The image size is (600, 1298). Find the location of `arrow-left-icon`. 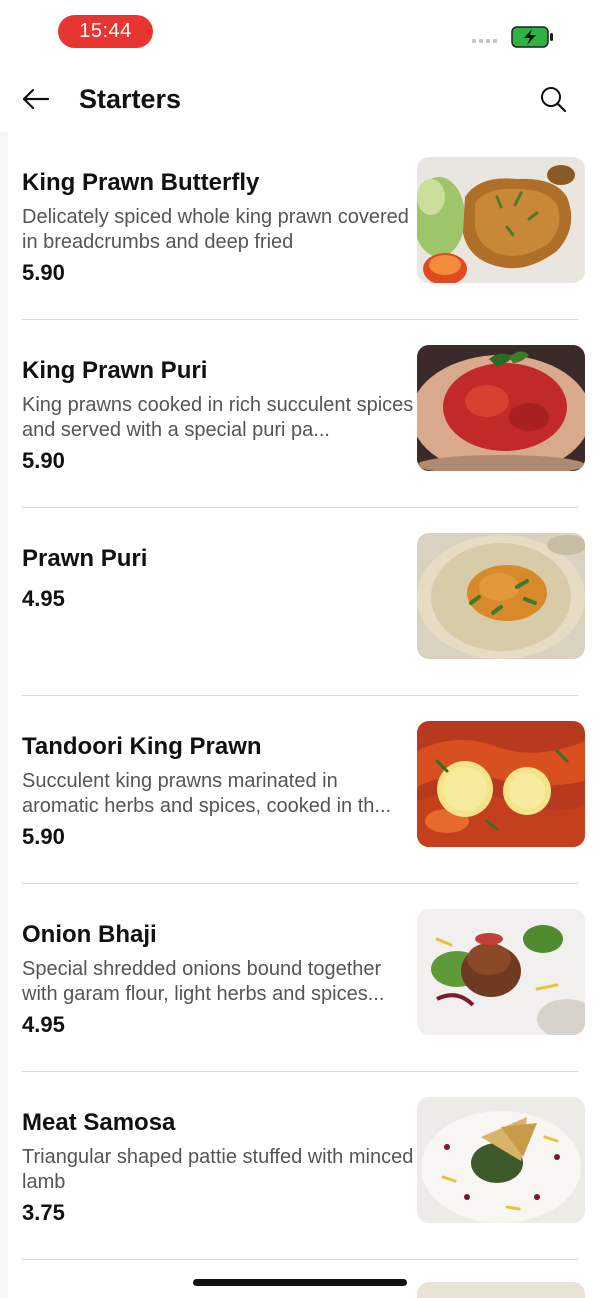

arrow-left-icon is located at coordinates (36, 99).